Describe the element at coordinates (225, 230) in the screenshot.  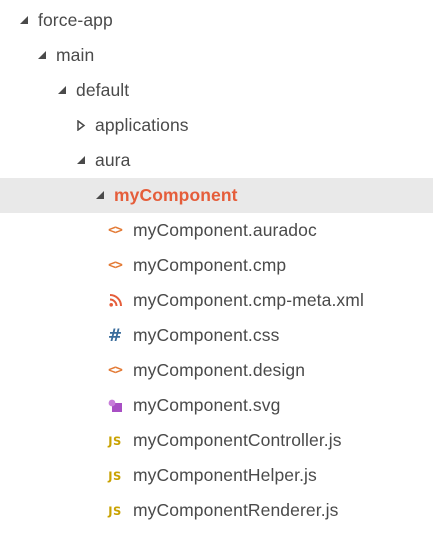
I see `tree-item-label: myComponent.auradoc` at that location.